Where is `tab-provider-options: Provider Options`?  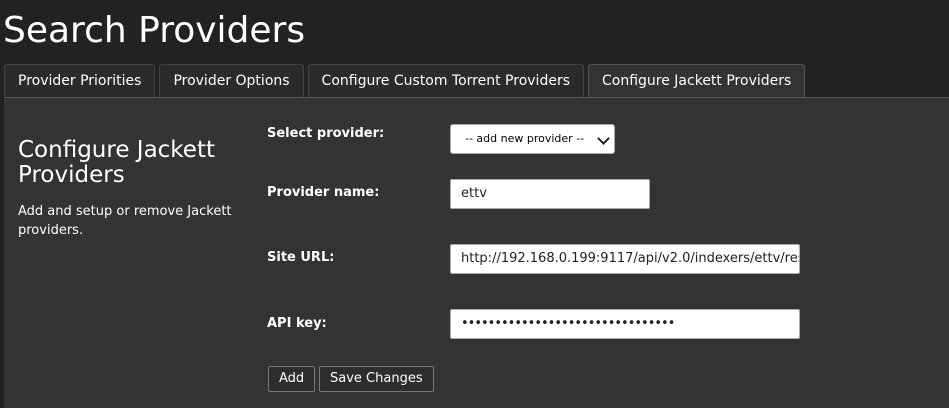 tab-provider-options: Provider Options is located at coordinates (231, 81).